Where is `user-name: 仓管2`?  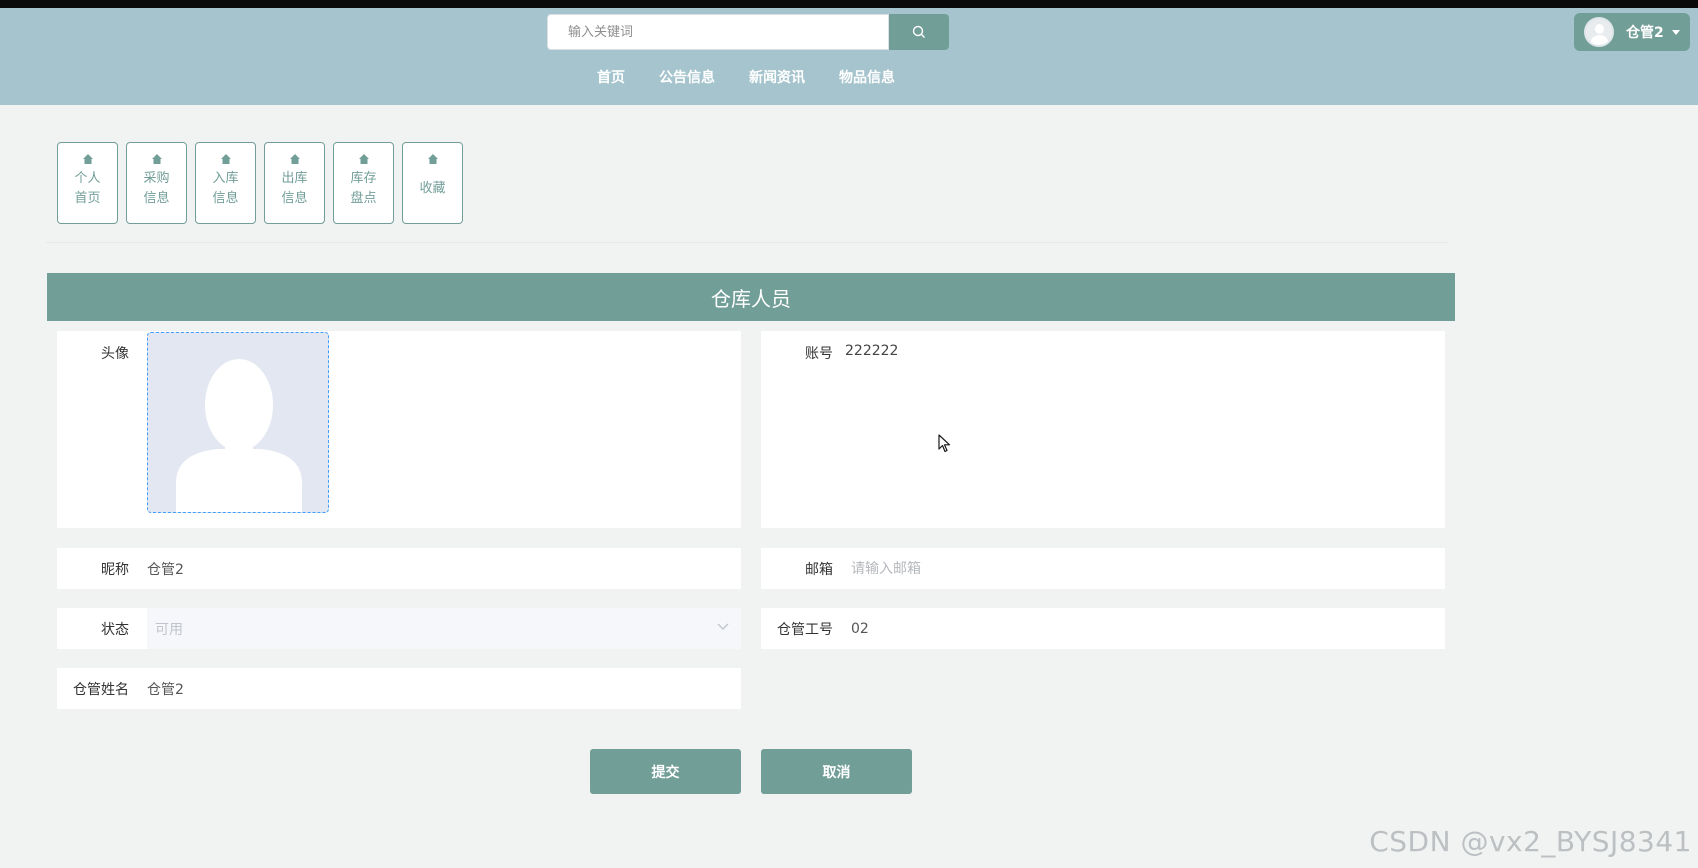
user-name: 仓管2 is located at coordinates (1645, 33).